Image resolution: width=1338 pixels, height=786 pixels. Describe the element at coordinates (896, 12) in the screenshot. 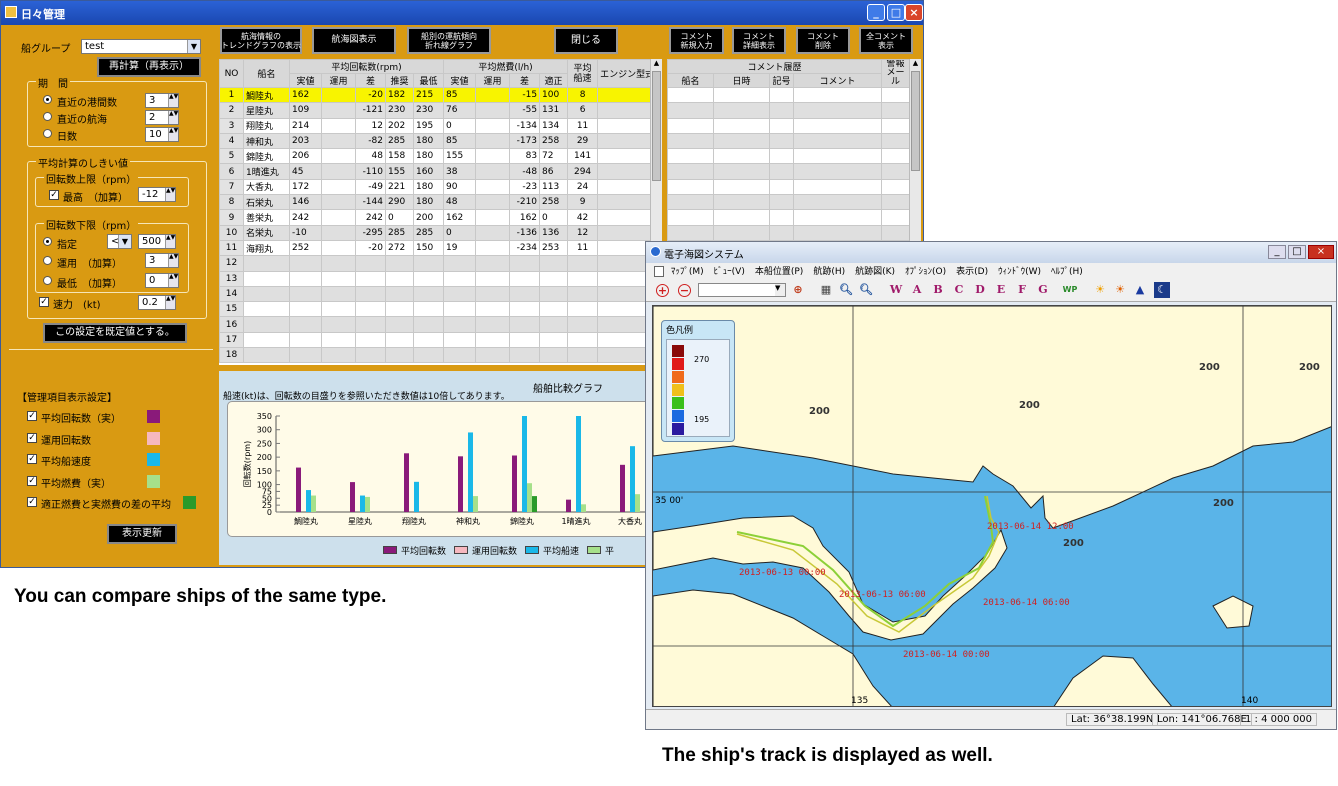

I see `maximize-button: □` at that location.